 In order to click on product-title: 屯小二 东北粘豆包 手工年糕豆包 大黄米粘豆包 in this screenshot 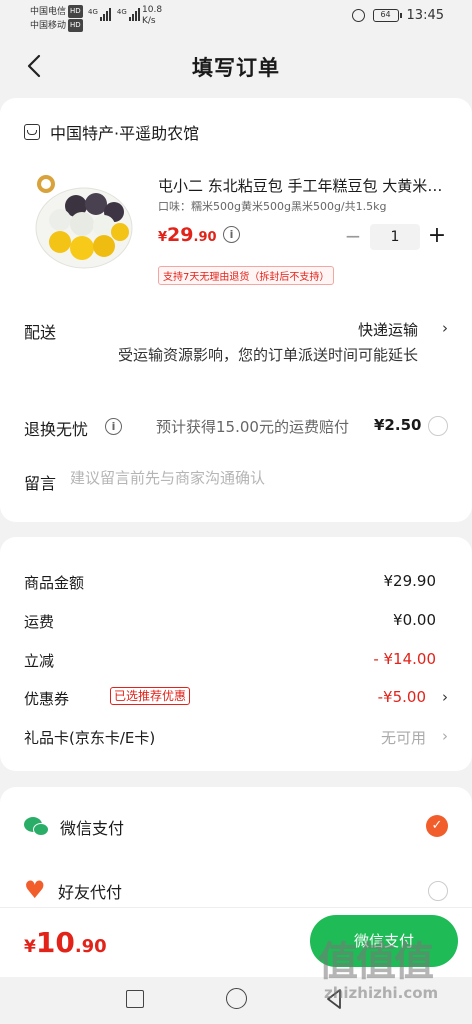, I will do `click(303, 185)`.